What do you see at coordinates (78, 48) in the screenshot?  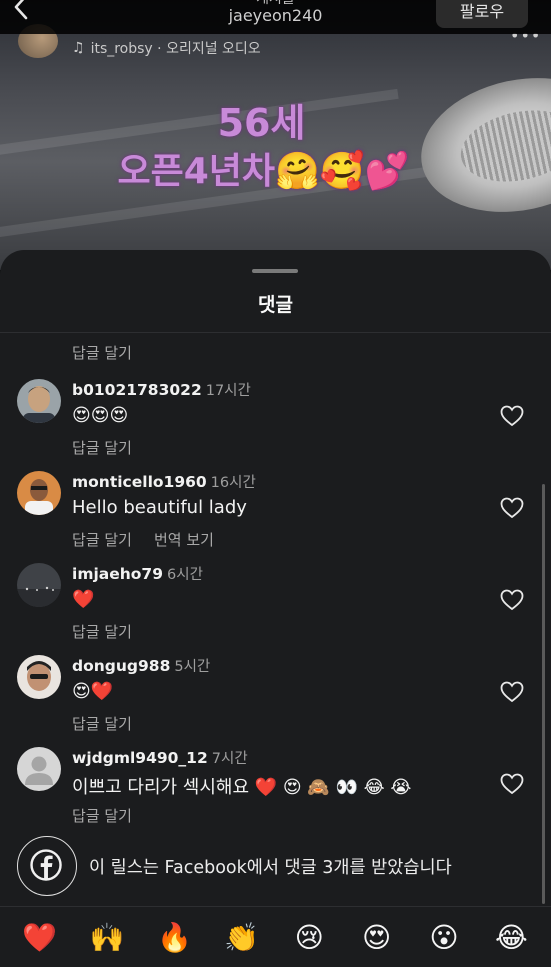 I see `music-note-icon: ♫` at bounding box center [78, 48].